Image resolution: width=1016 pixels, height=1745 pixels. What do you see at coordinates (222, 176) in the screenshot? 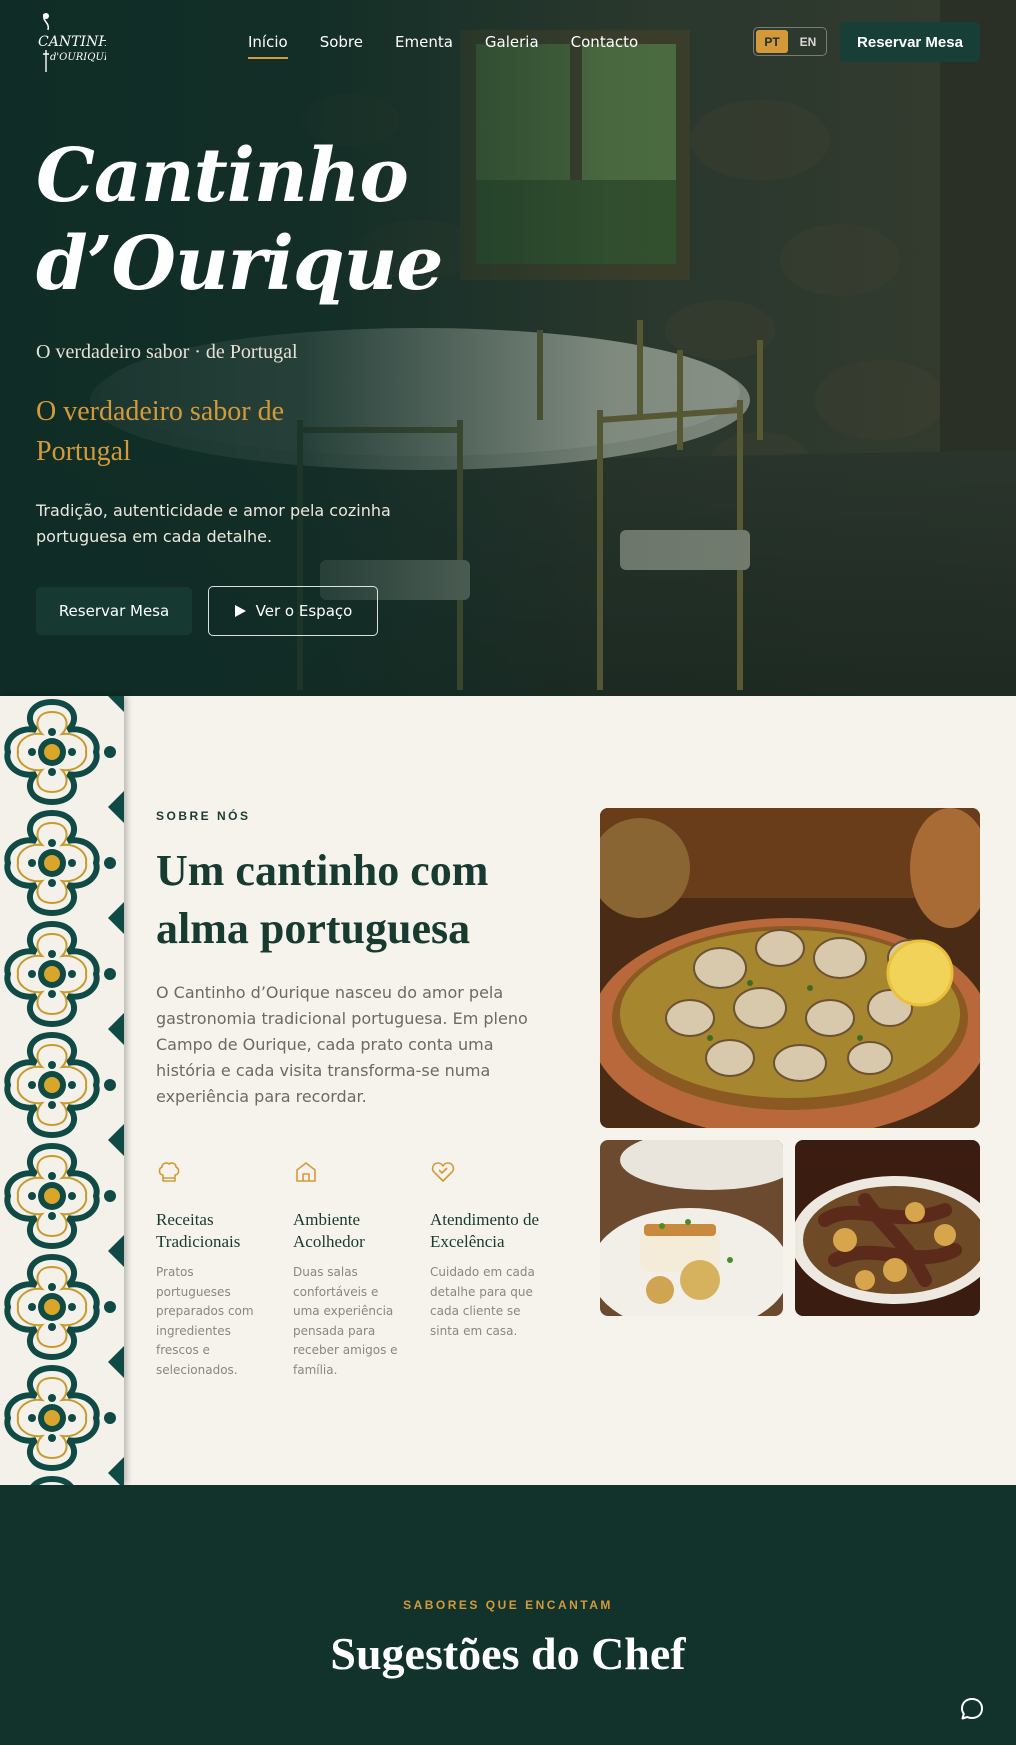
I see `hero-title-line1: Cantinho` at bounding box center [222, 176].